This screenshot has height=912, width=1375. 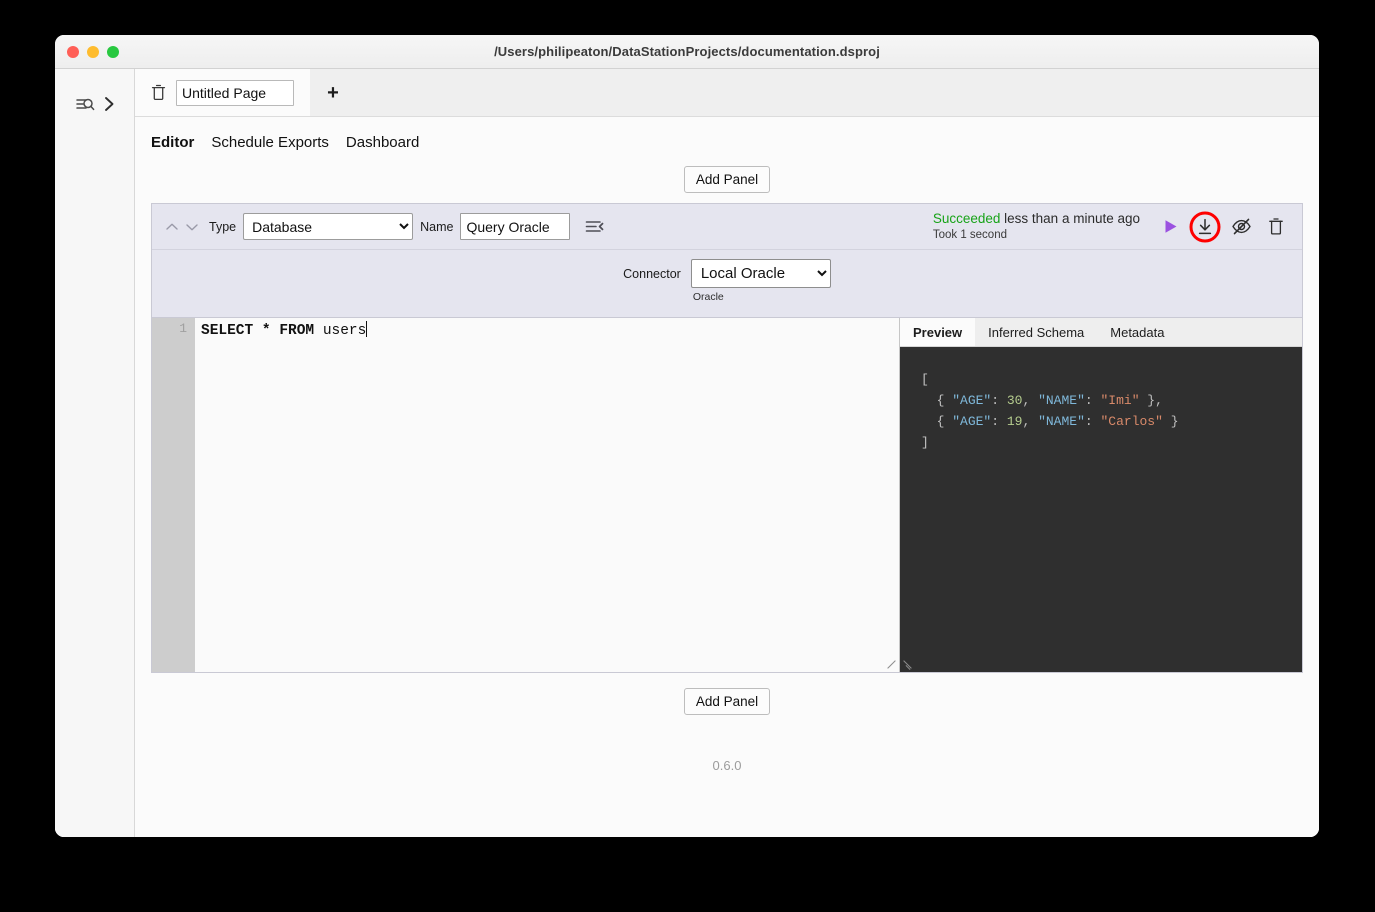 I want to click on delete-panel-button, so click(x=1276, y=226).